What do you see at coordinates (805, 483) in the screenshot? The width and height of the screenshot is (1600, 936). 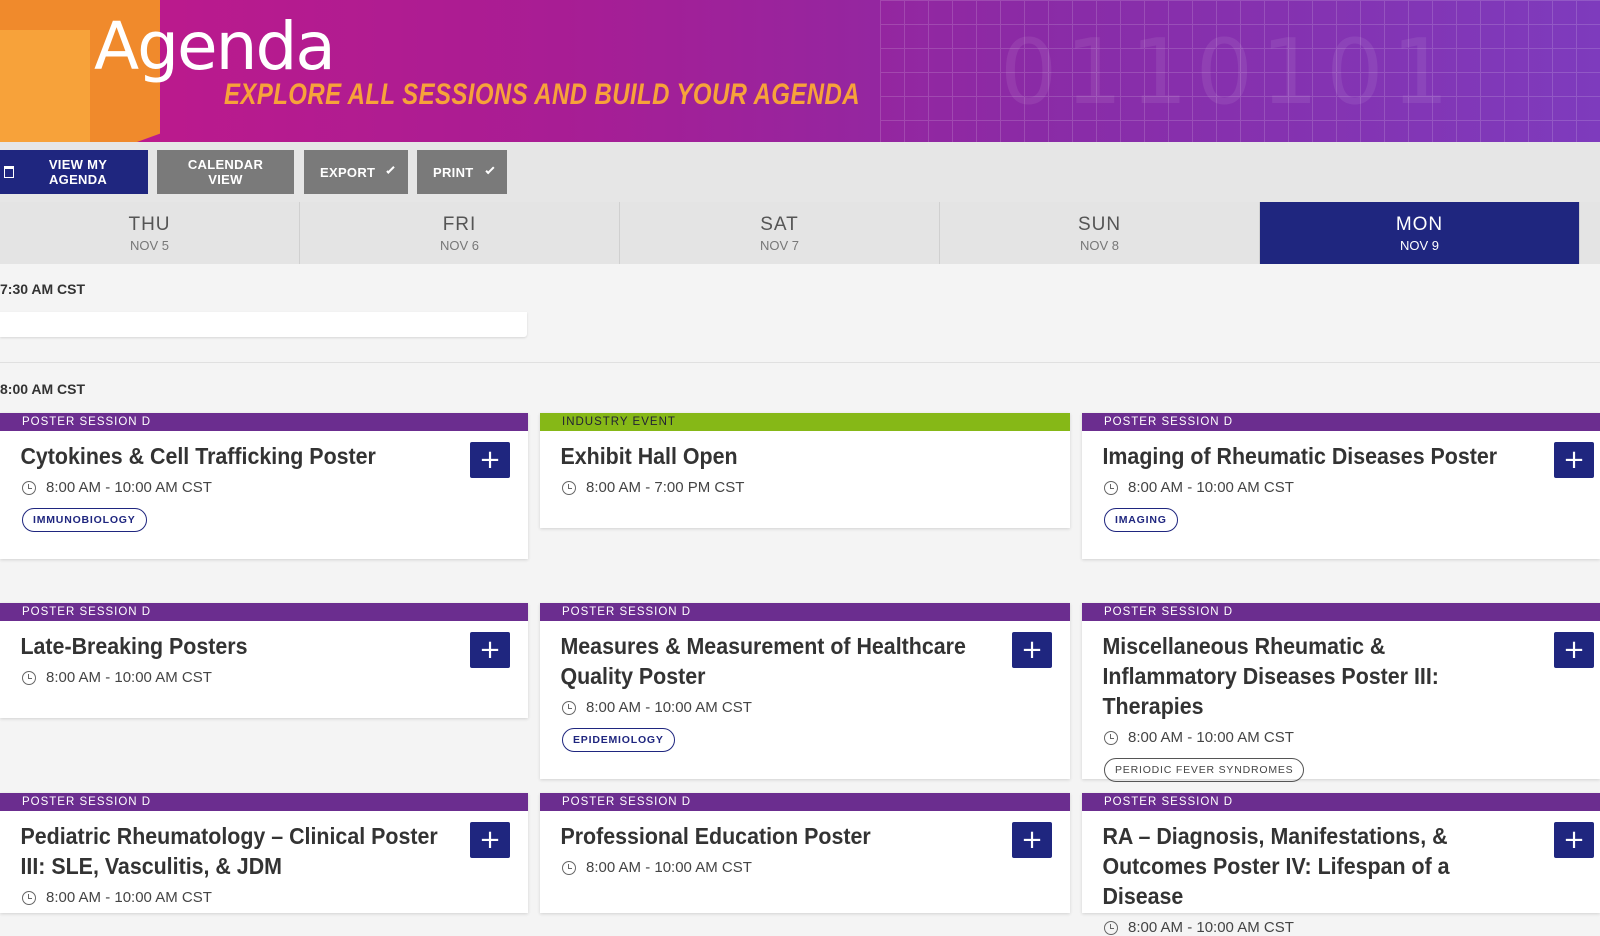 I see `session-time-row: 8:00 AM - 7:00 PM CST` at bounding box center [805, 483].